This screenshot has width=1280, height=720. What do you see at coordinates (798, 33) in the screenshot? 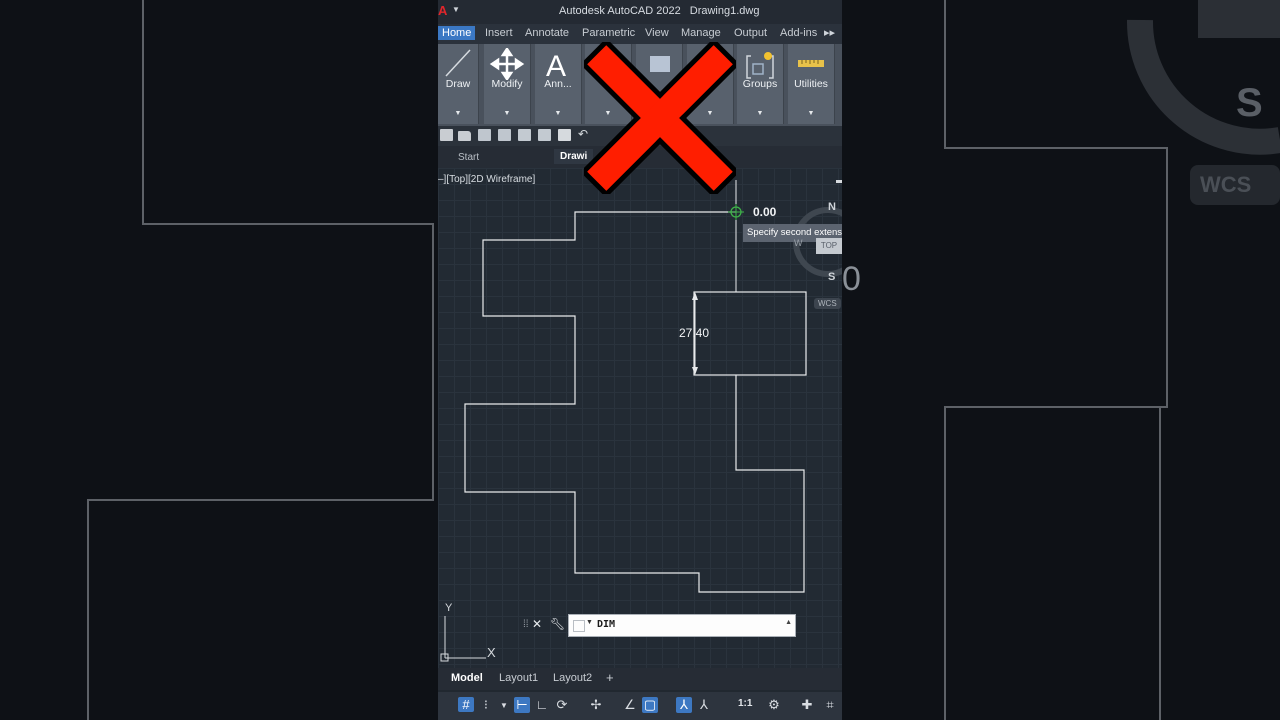
I see `tab-add-ins: Add-ins` at bounding box center [798, 33].